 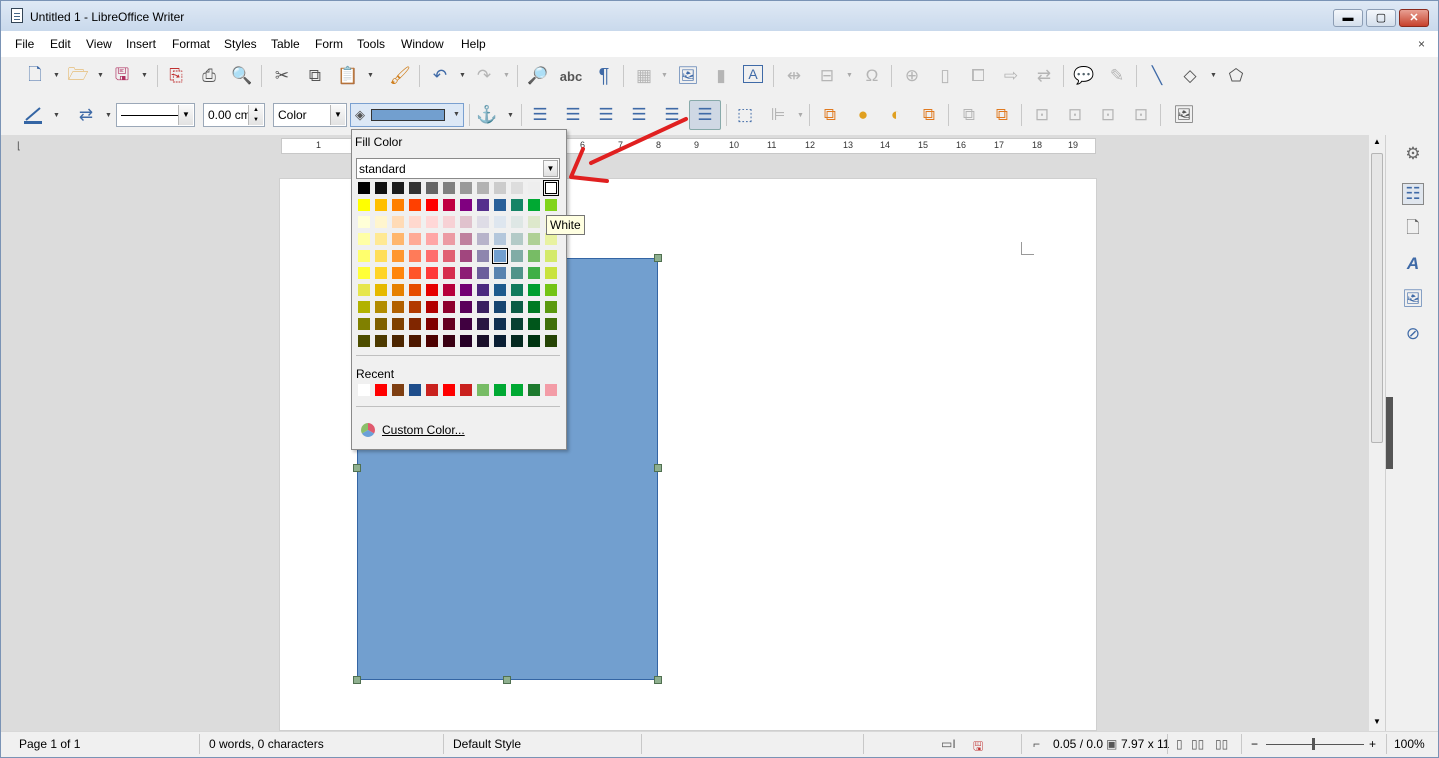 What do you see at coordinates (827, 76) in the screenshot?
I see `insert-field-icon: ⊟` at bounding box center [827, 76].